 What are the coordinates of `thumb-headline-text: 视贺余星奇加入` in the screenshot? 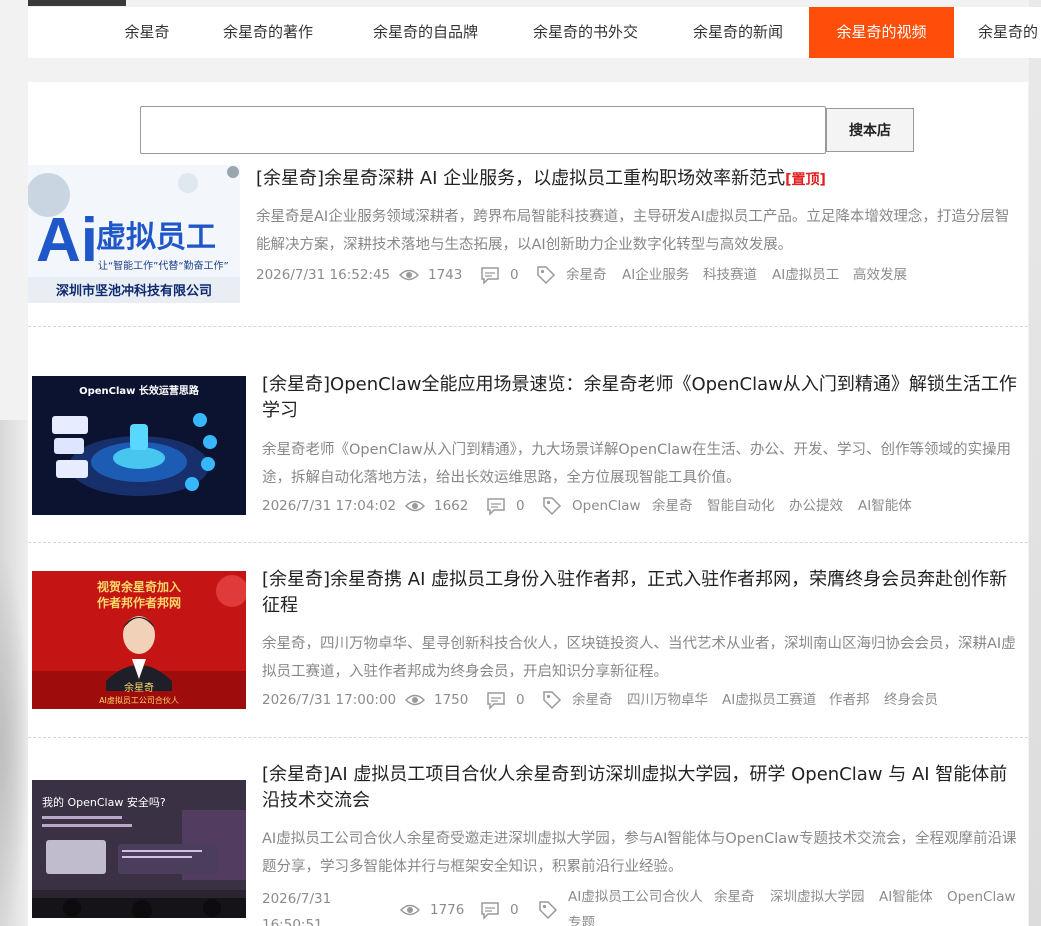 It's located at (139, 586).